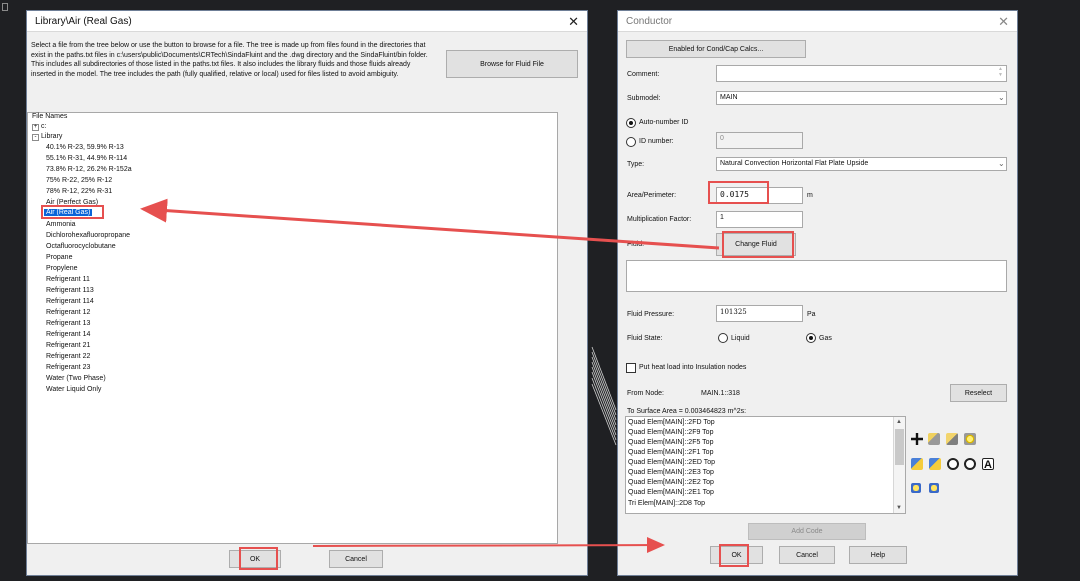 This screenshot has width=1080, height=581. I want to click on tree-item: Refrigerant 13, so click(68, 323).